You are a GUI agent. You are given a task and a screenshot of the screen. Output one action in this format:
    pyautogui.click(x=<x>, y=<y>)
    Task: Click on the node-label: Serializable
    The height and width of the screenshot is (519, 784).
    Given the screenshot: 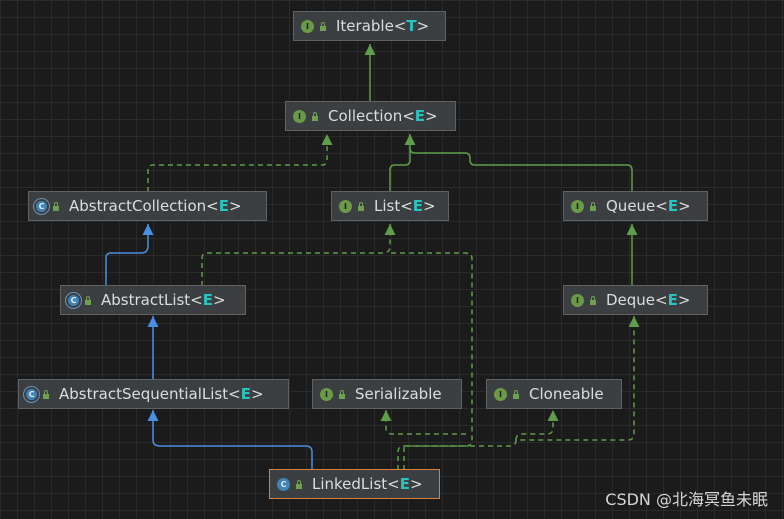 What is the action you would take?
    pyautogui.click(x=398, y=394)
    